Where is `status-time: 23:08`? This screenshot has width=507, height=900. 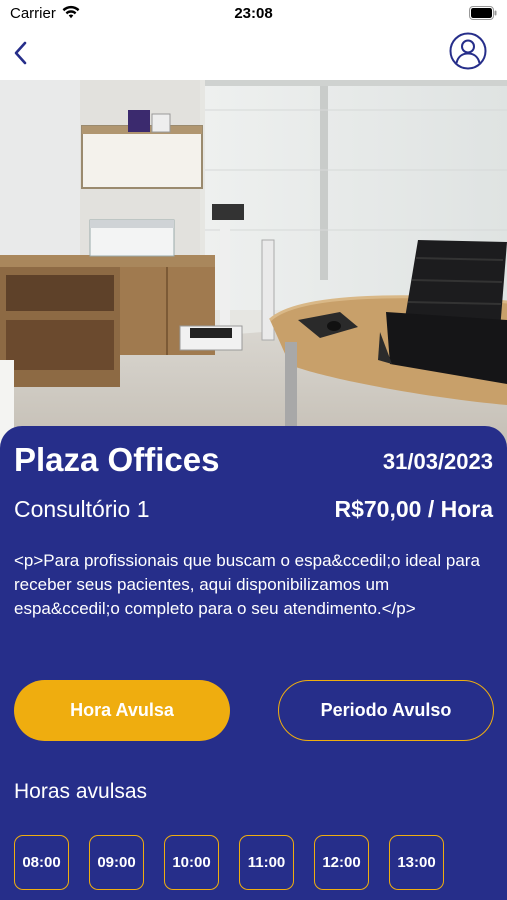 status-time: 23:08 is located at coordinates (253, 13).